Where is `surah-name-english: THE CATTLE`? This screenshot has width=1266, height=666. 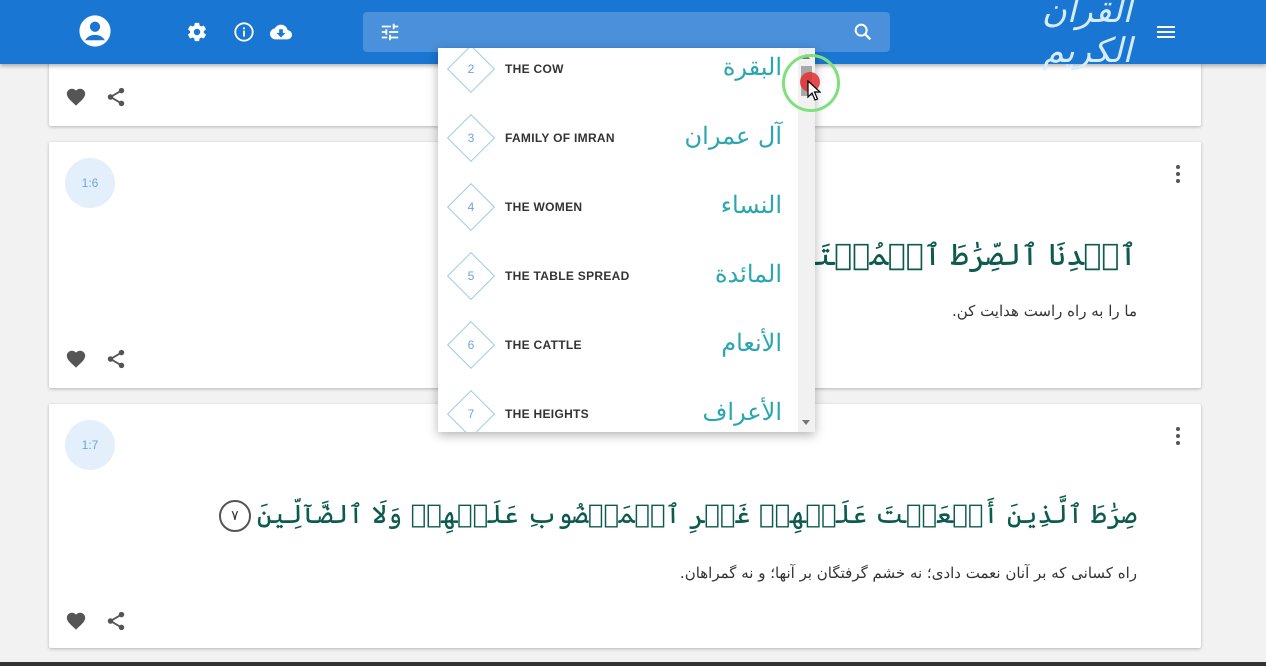
surah-name-english: THE CATTLE is located at coordinates (543, 345).